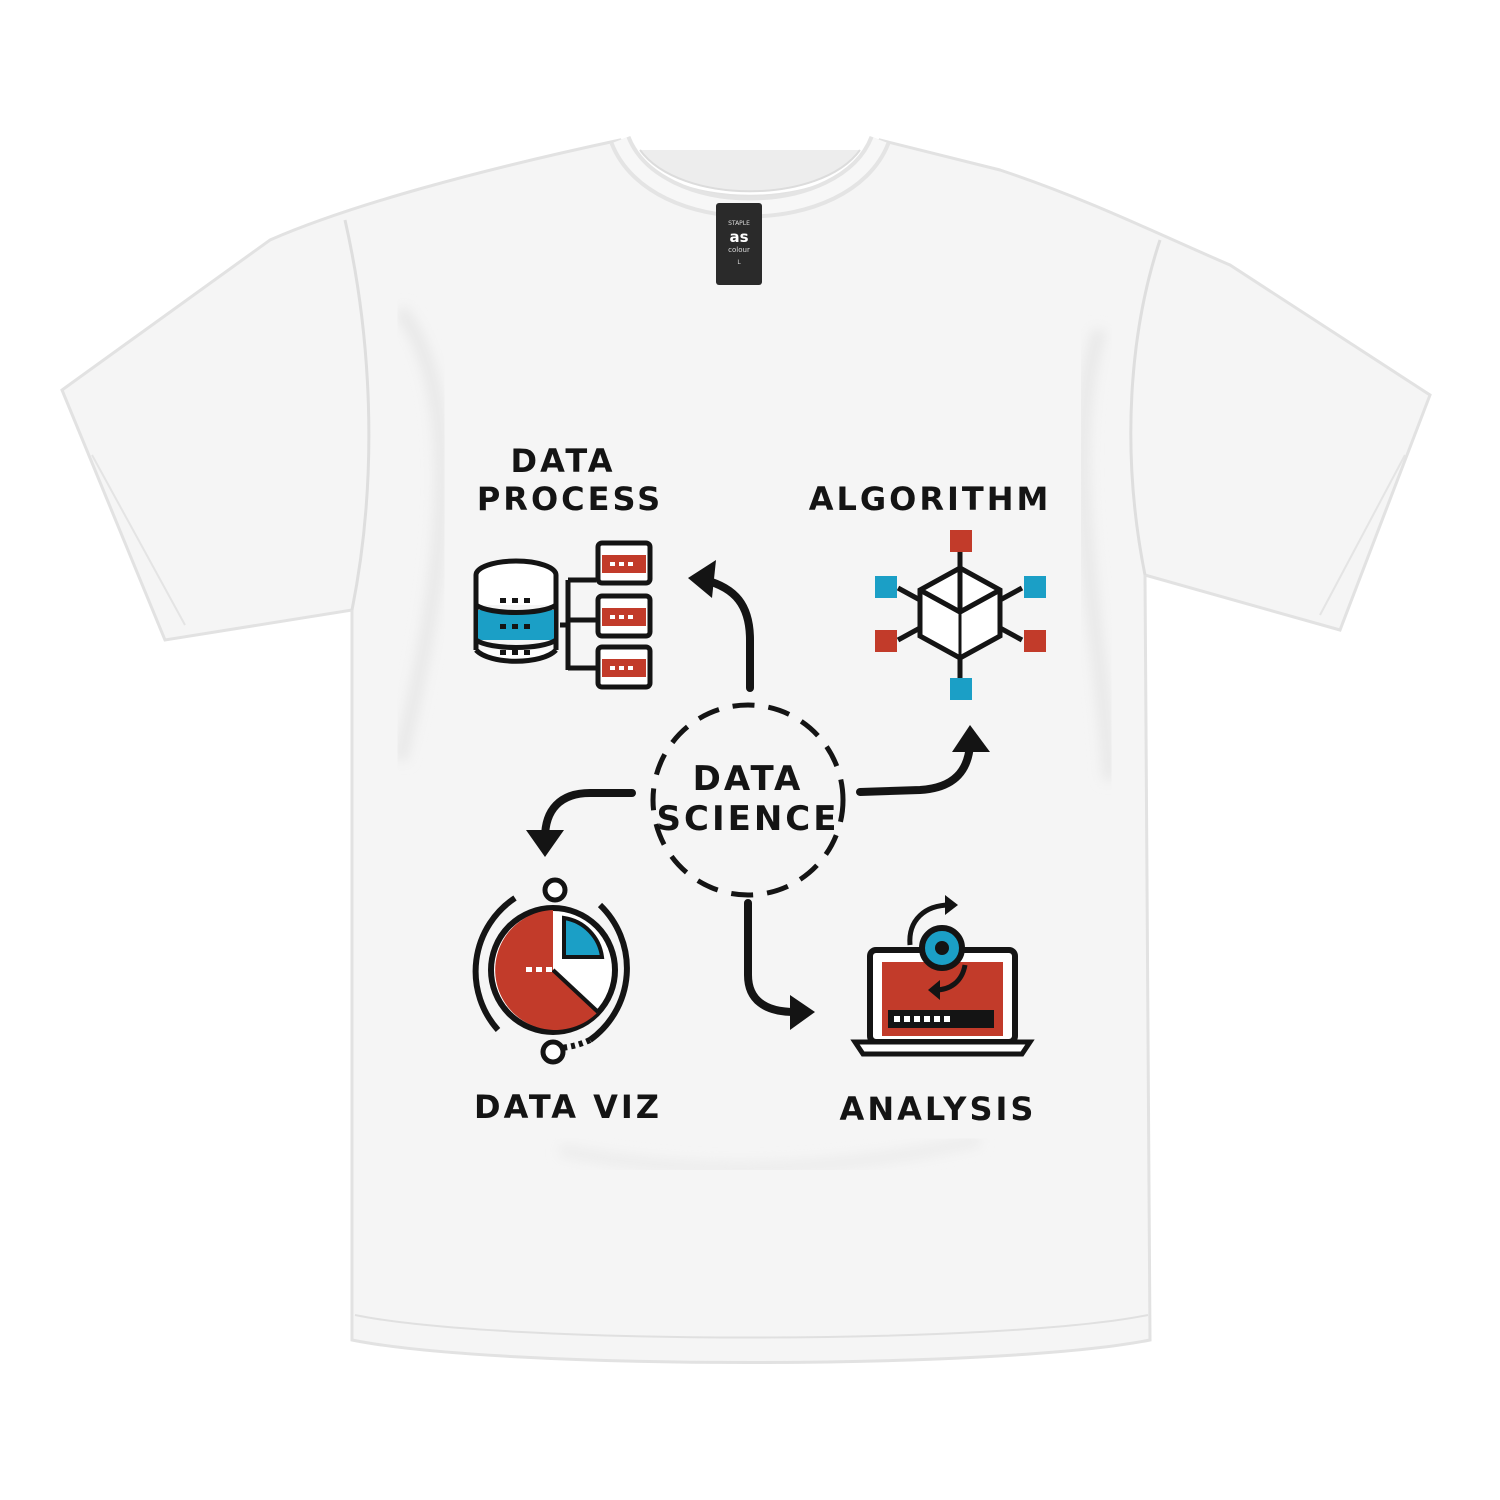 This screenshot has width=1500, height=1500. Describe the element at coordinates (739, 223) in the screenshot. I see `neck-tag-line-1: STAPLE` at that location.